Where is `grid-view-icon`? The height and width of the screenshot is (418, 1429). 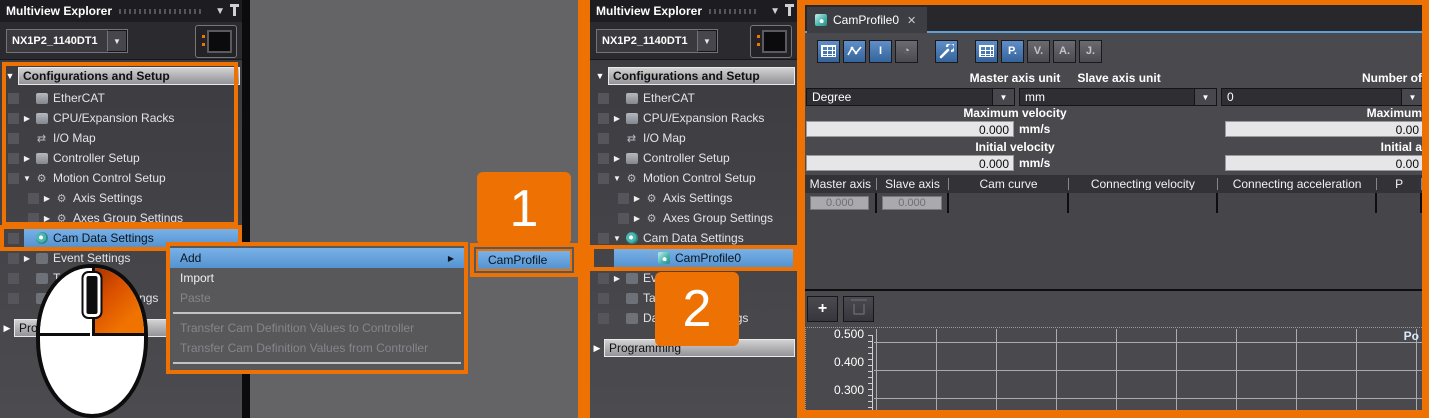
grid-view-icon is located at coordinates (828, 51).